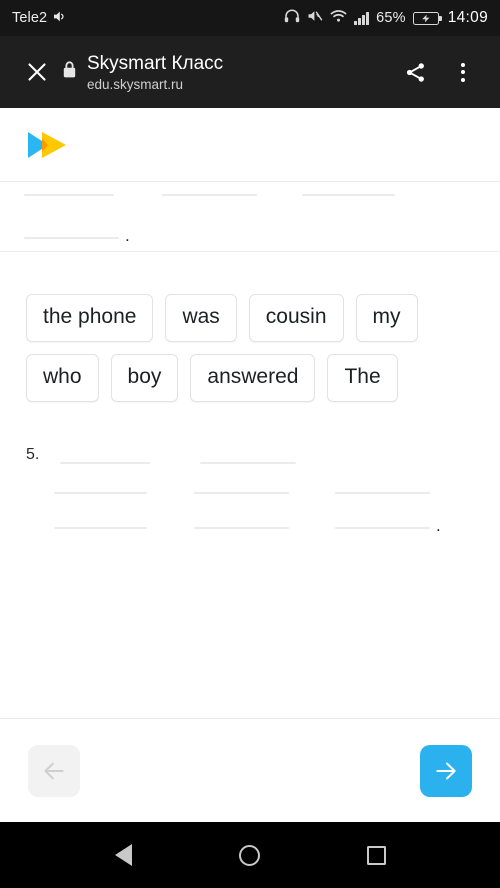 This screenshot has height=888, width=500. I want to click on android-recents-button, so click(377, 855).